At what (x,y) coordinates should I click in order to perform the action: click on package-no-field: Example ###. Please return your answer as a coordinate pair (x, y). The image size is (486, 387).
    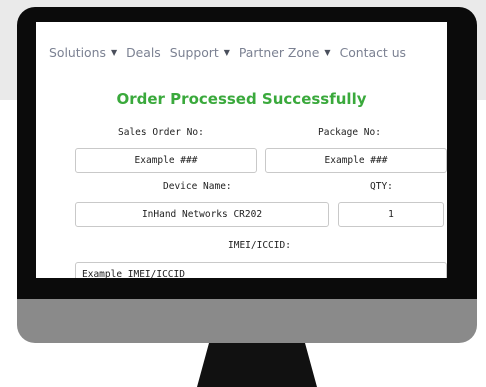
    Looking at the image, I should click on (356, 160).